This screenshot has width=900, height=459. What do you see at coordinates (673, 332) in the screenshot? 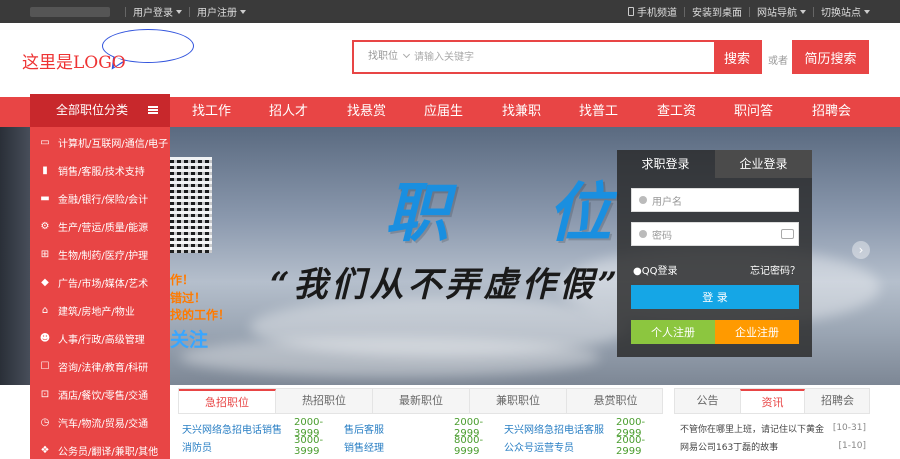
I see `personal-register-button: 个人注册` at bounding box center [673, 332].